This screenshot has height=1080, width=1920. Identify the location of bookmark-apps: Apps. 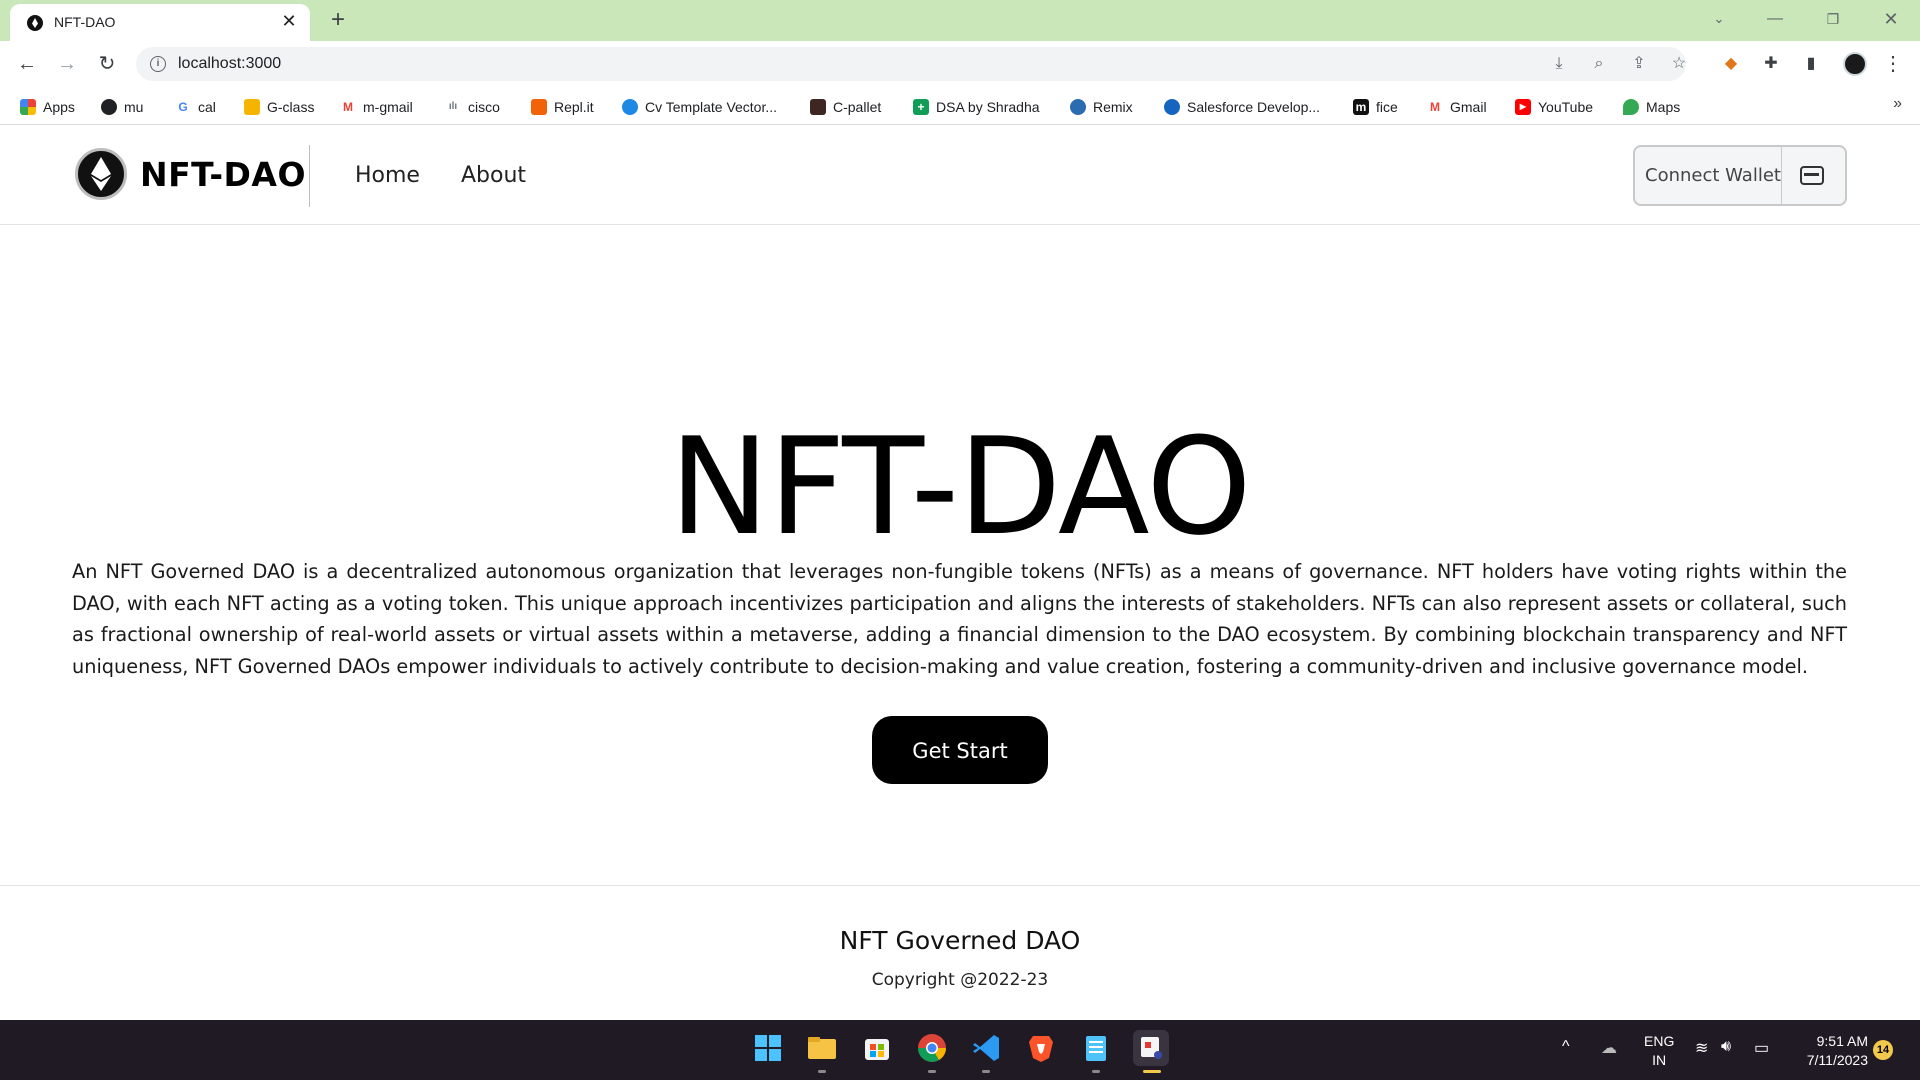
(47, 107).